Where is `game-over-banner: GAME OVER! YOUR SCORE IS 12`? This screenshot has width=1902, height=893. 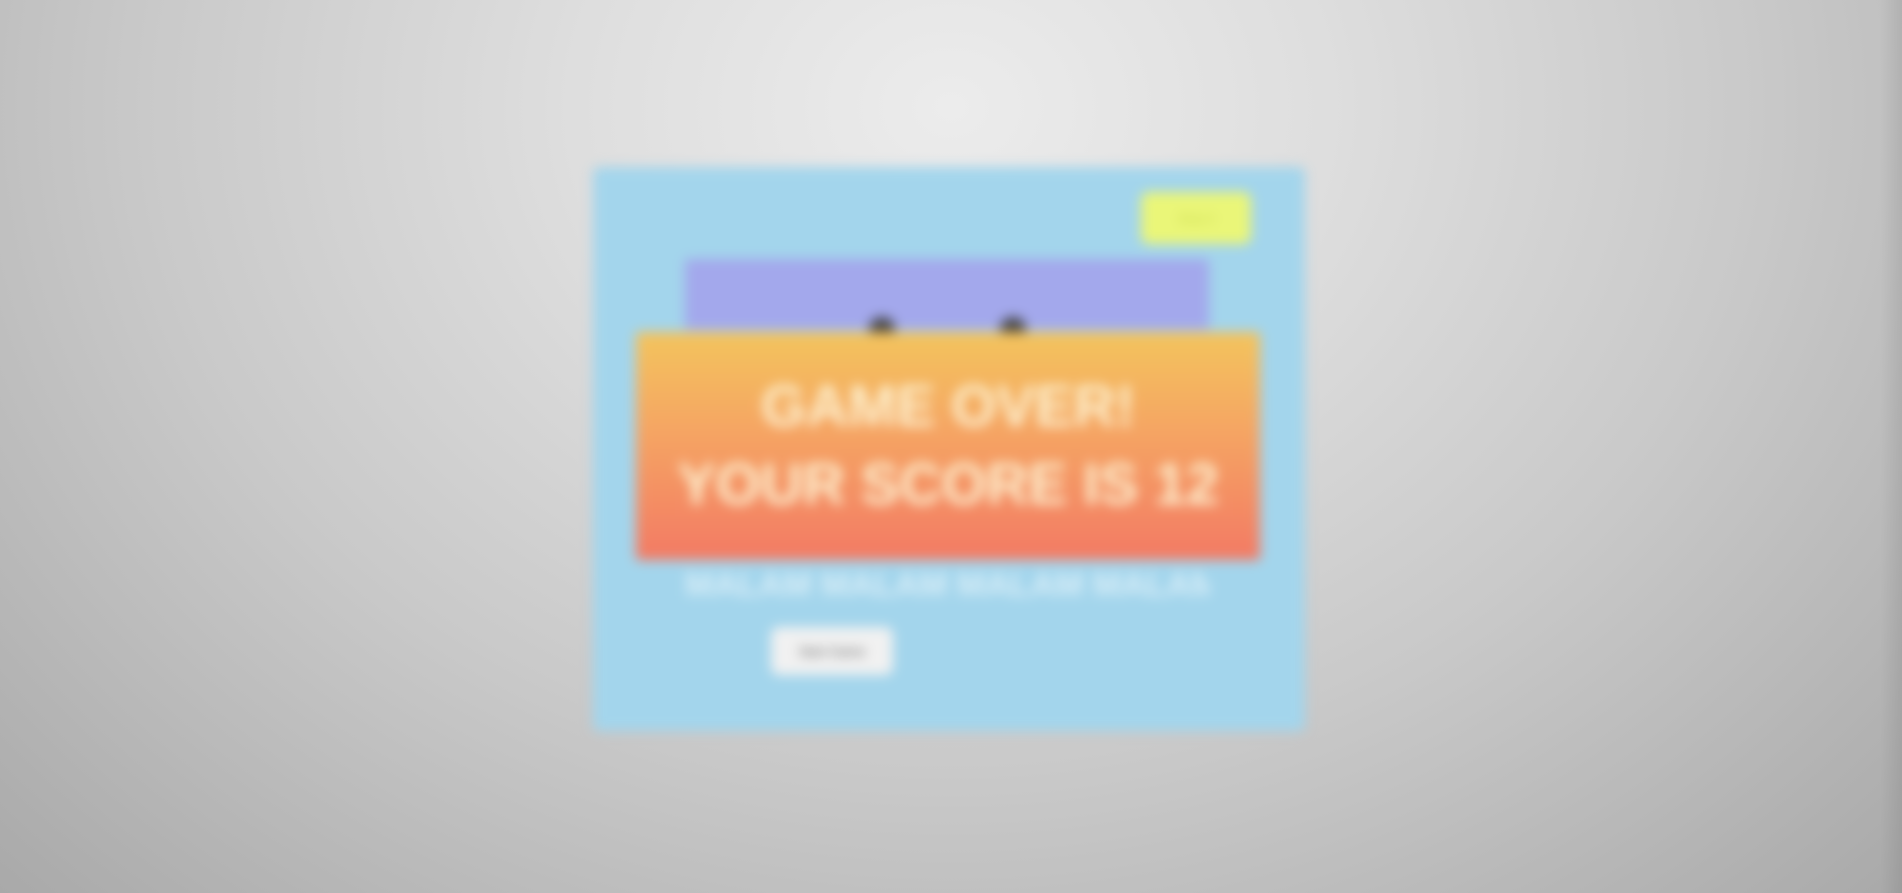 game-over-banner: GAME OVER! YOUR SCORE IS 12 is located at coordinates (948, 446).